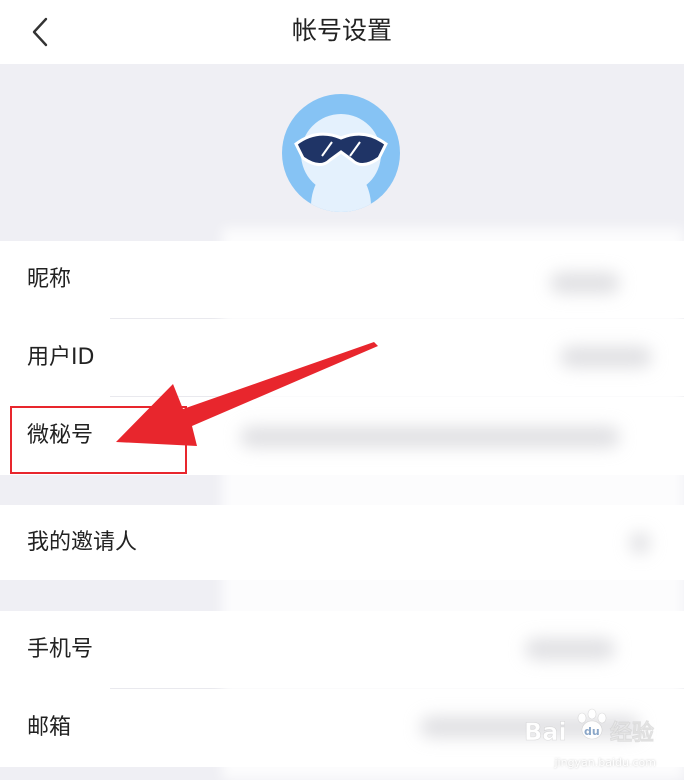  What do you see at coordinates (632, 733) in the screenshot?
I see `svg-text: 经验` at bounding box center [632, 733].